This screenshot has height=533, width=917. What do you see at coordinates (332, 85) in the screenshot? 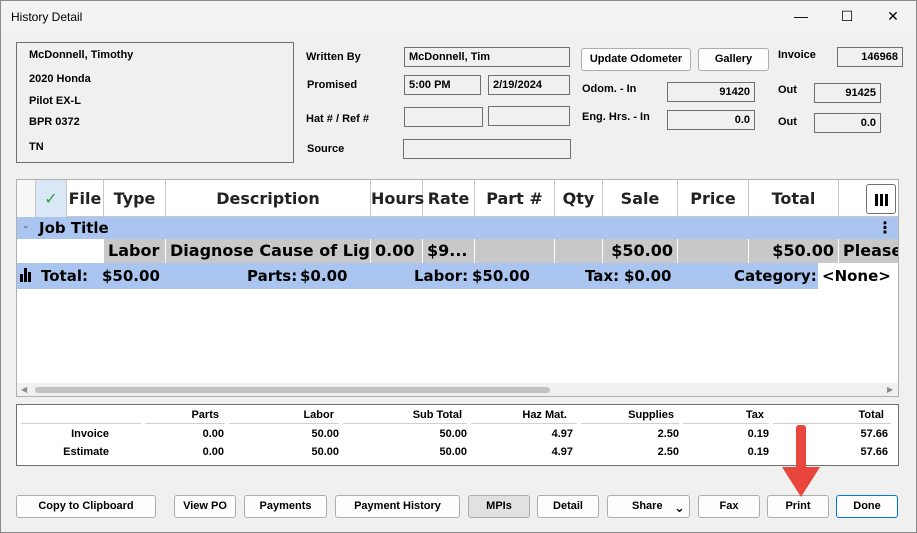
I see `promised-label: Promised` at bounding box center [332, 85].